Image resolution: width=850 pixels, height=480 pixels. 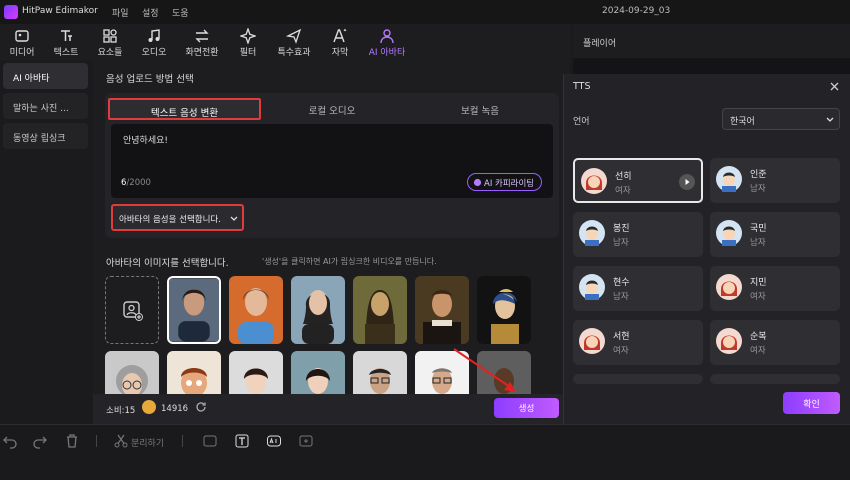 What do you see at coordinates (621, 229) in the screenshot?
I see `voice-name: 봉진` at bounding box center [621, 229].